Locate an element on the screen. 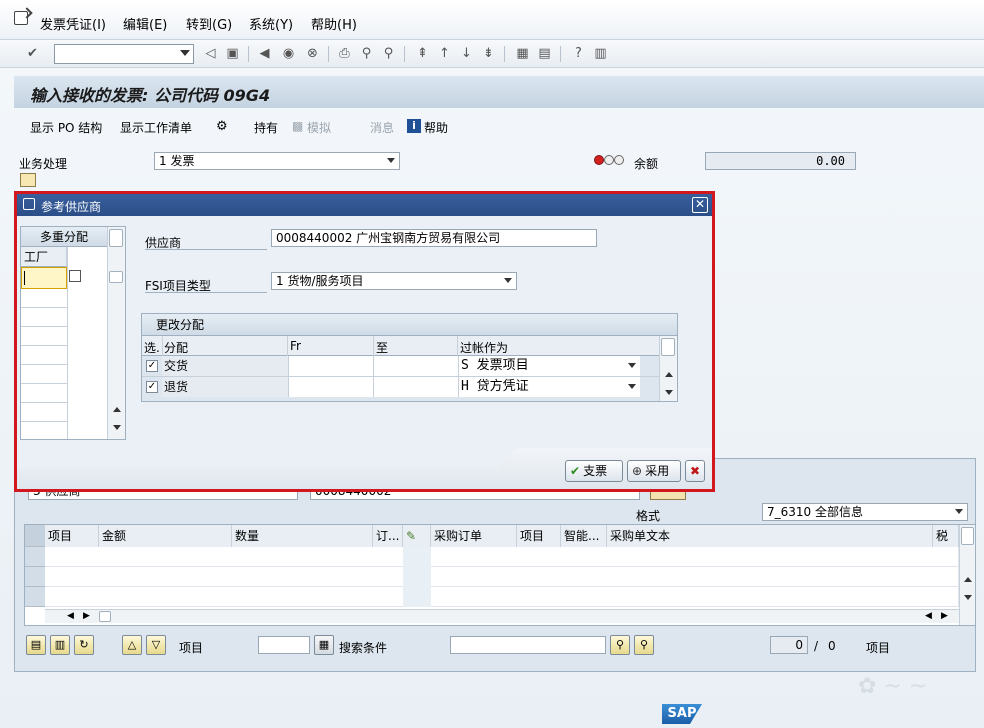 The width and height of the screenshot is (984, 728). settings-icon: ⚙ is located at coordinates (222, 126).